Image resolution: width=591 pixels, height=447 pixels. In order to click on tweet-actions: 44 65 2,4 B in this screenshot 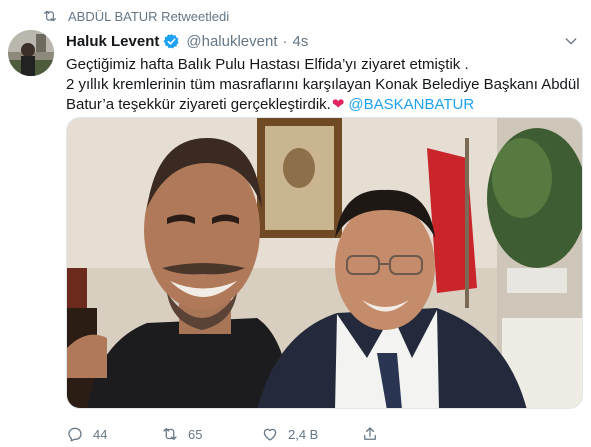, I will do `click(276, 434)`.